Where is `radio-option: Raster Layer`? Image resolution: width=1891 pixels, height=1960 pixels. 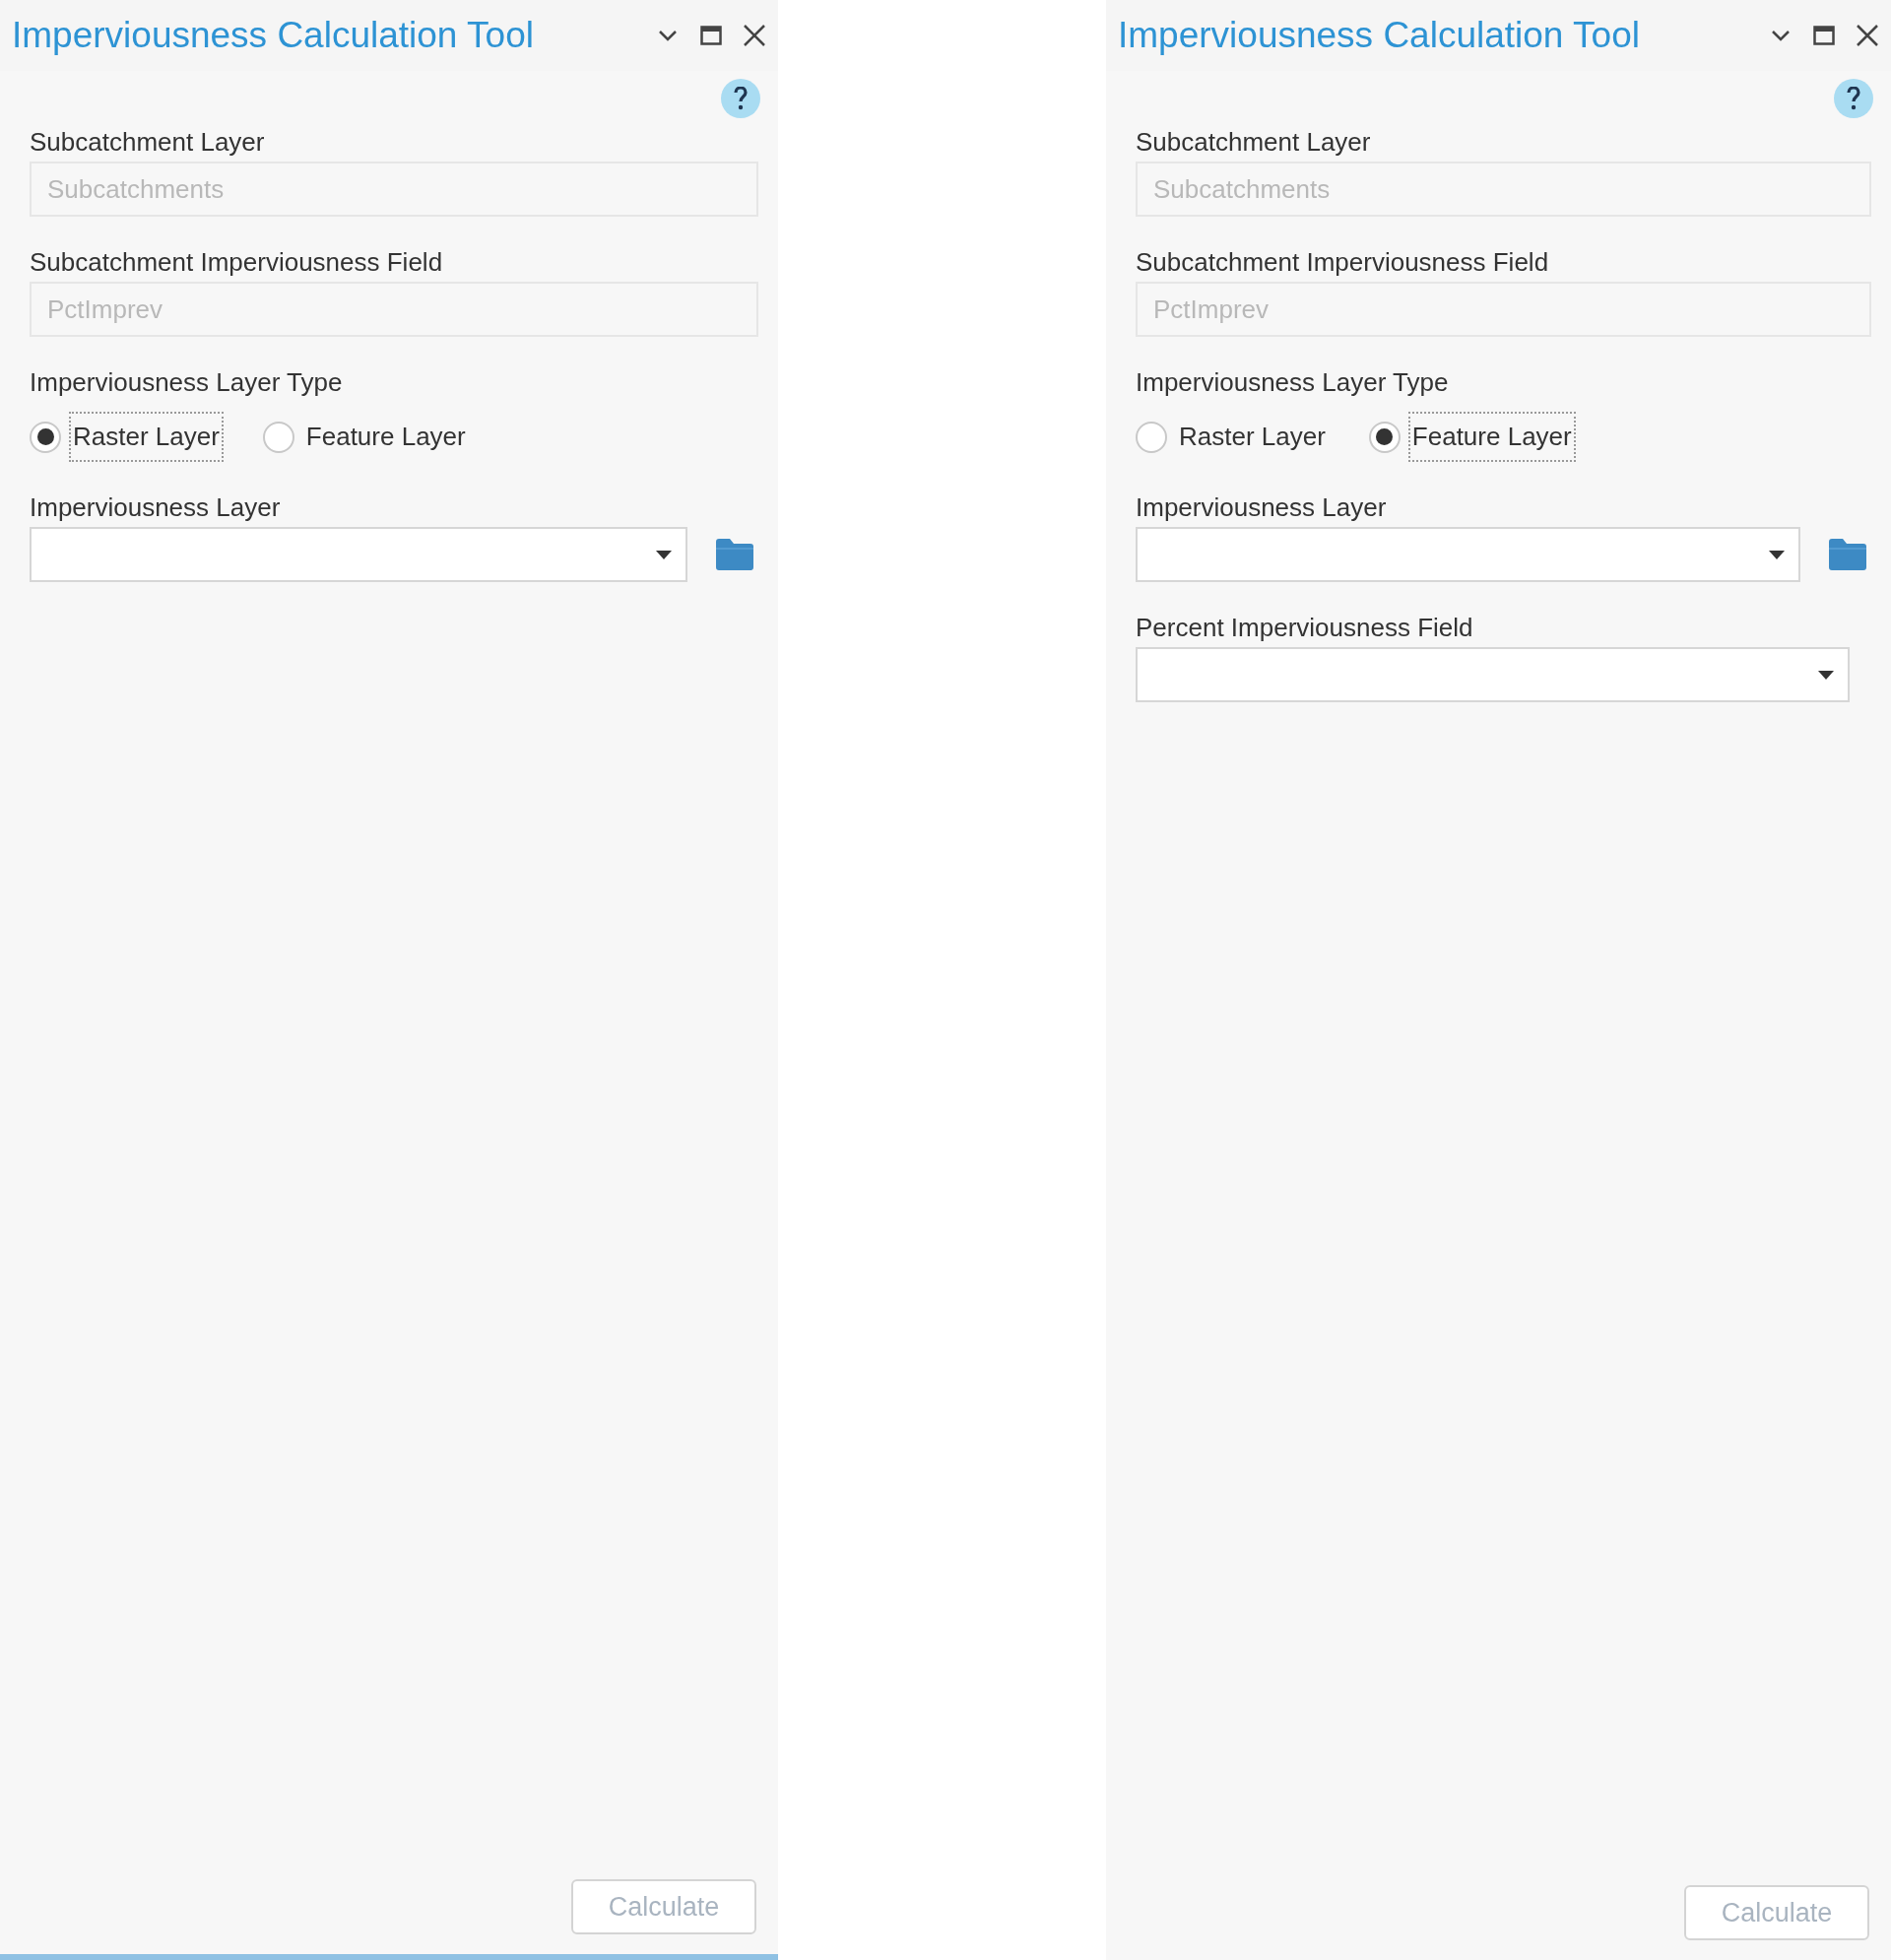 radio-option: Raster Layer is located at coordinates (1233, 437).